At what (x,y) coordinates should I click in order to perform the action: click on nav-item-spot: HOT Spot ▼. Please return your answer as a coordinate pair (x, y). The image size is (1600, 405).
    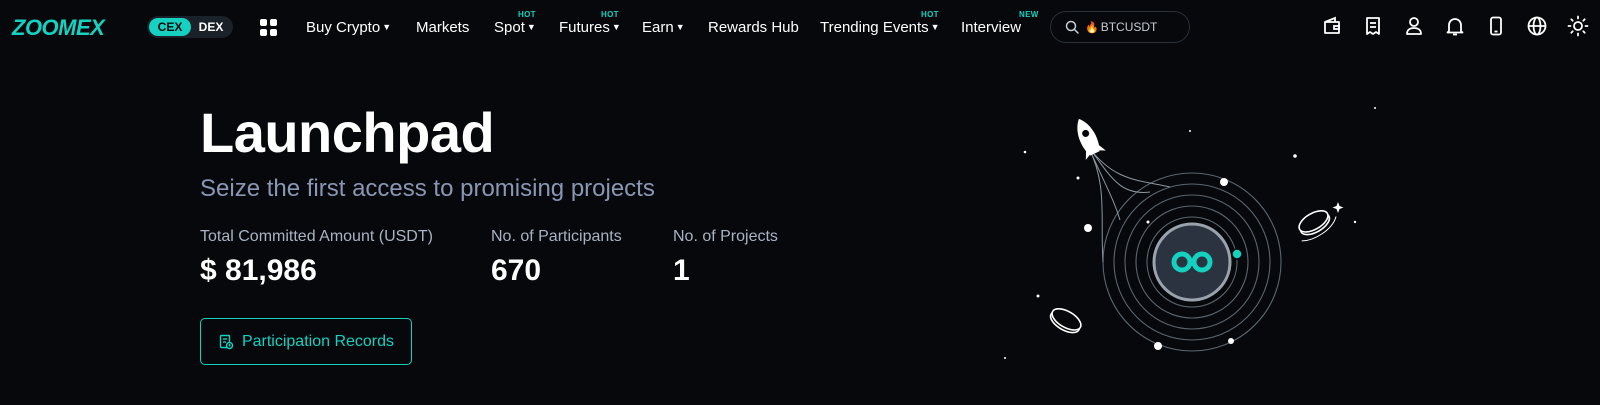
    Looking at the image, I should click on (515, 27).